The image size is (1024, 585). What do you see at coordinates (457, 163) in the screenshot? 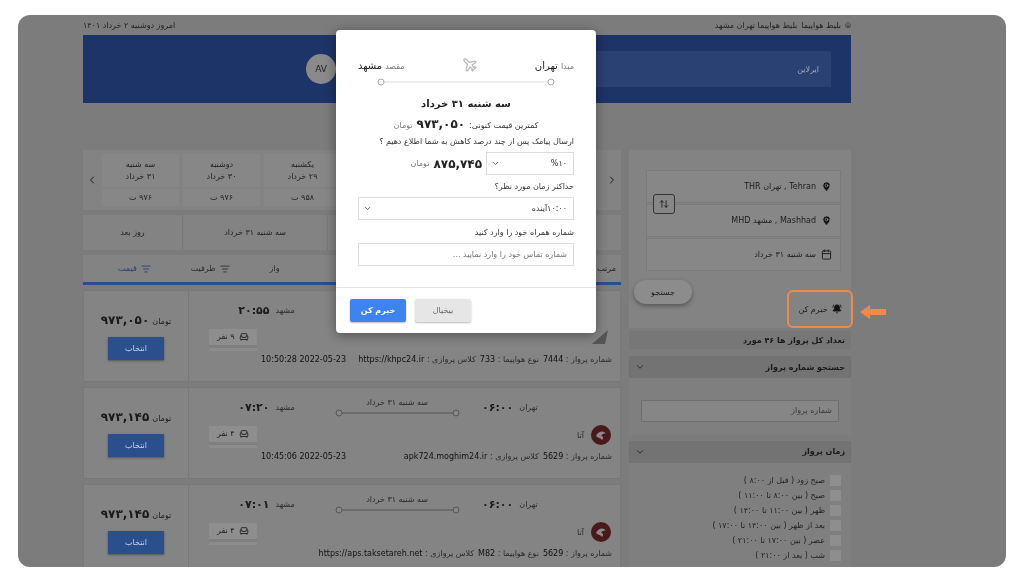
I see `target-price: ۸۷۵,۷۴۵` at bounding box center [457, 163].